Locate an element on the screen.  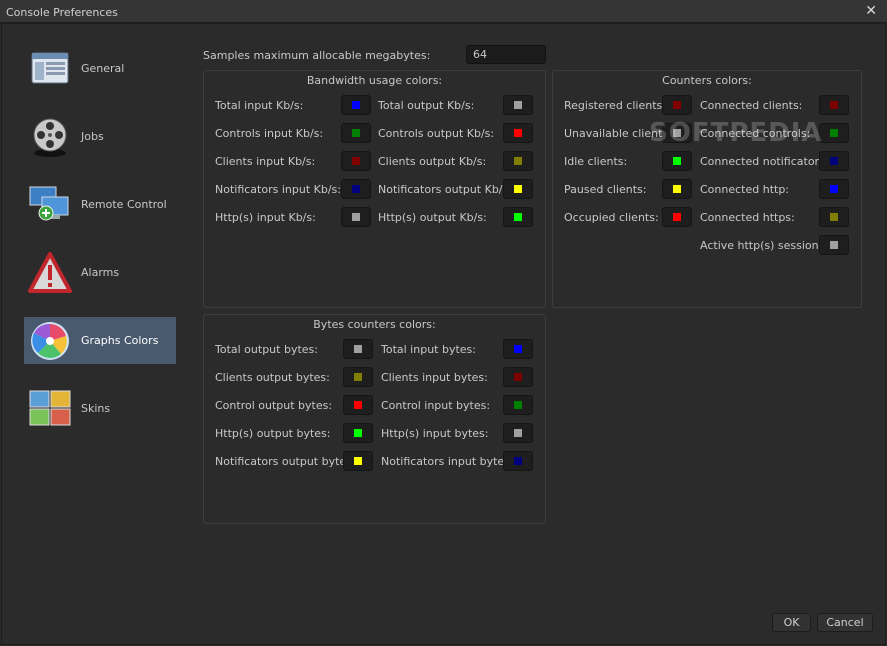
sidebar-item-alarms: Alarms is located at coordinates (100, 272).